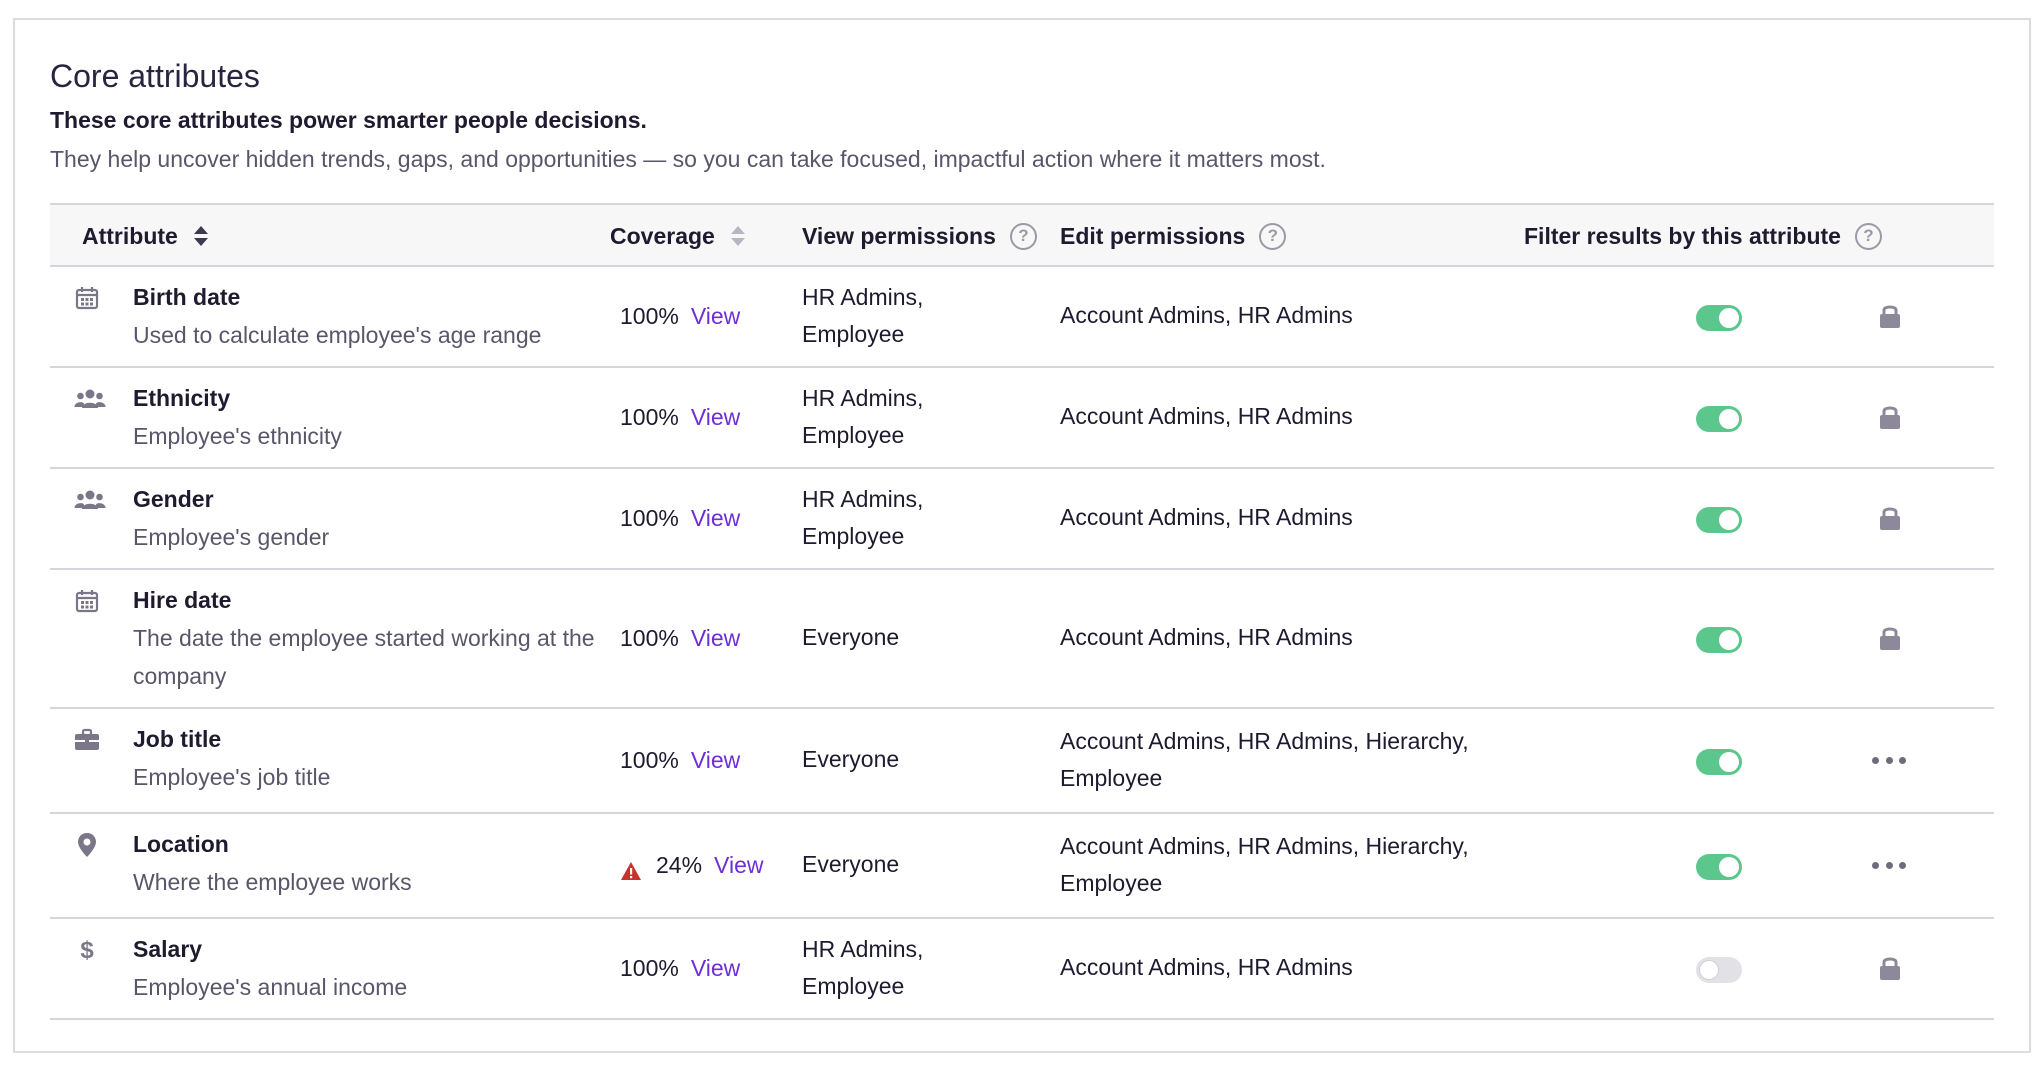 Image resolution: width=2044 pixels, height=1066 pixels. I want to click on page-title: Core attributes, so click(155, 76).